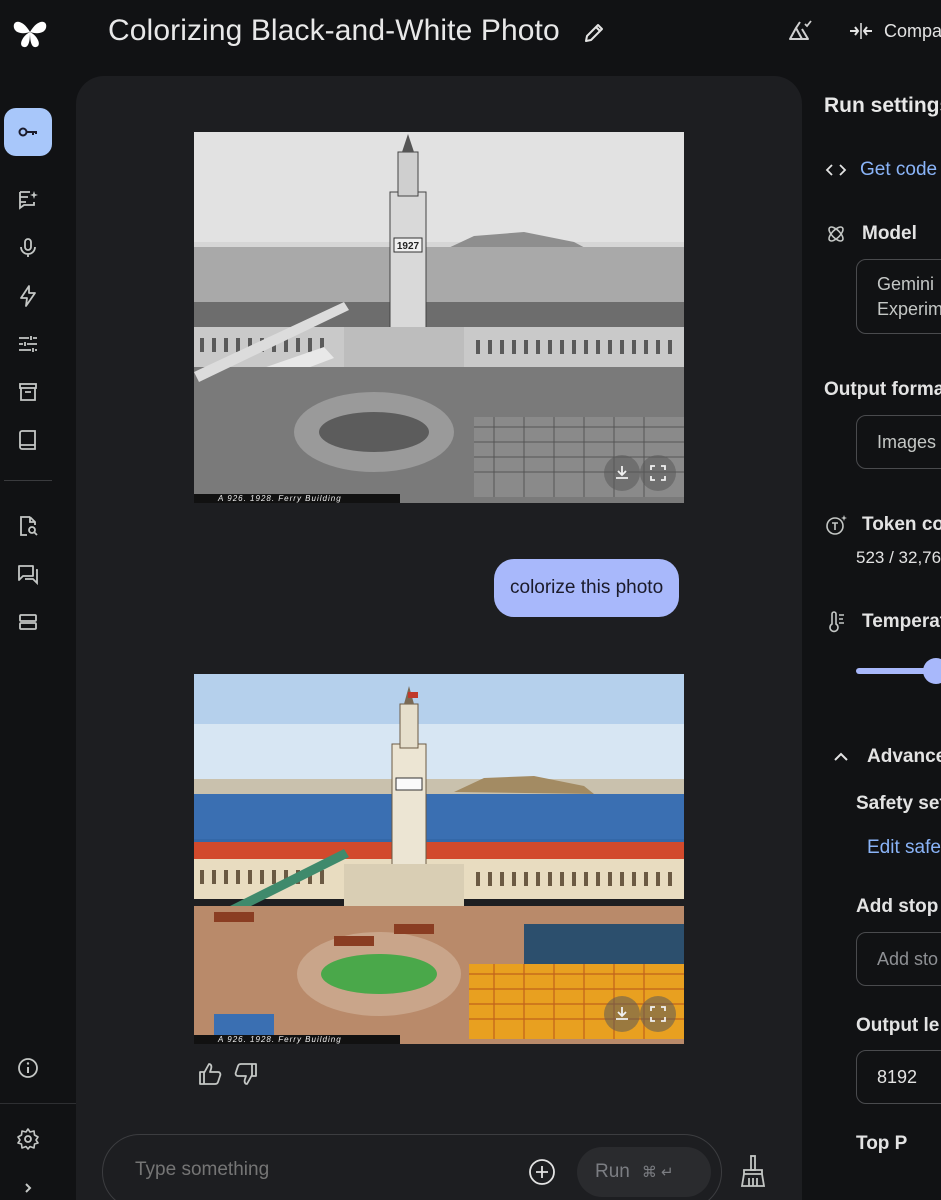 The height and width of the screenshot is (1200, 941). I want to click on add-stop-placeholder: Add sto, so click(908, 958).